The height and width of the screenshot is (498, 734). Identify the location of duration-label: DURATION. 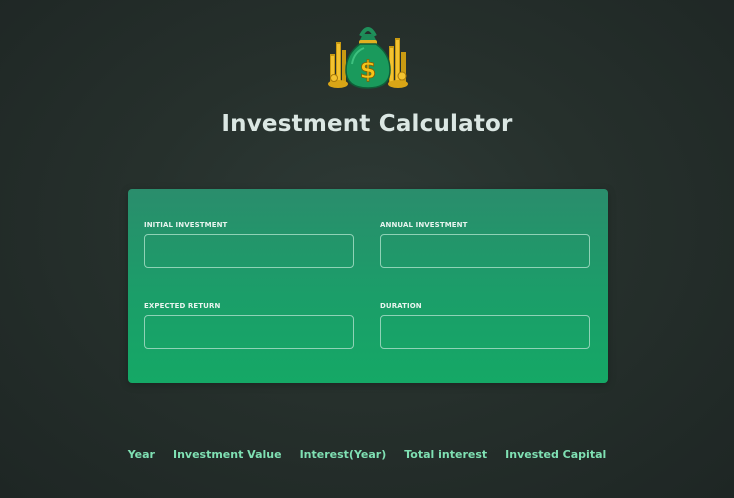
(401, 306).